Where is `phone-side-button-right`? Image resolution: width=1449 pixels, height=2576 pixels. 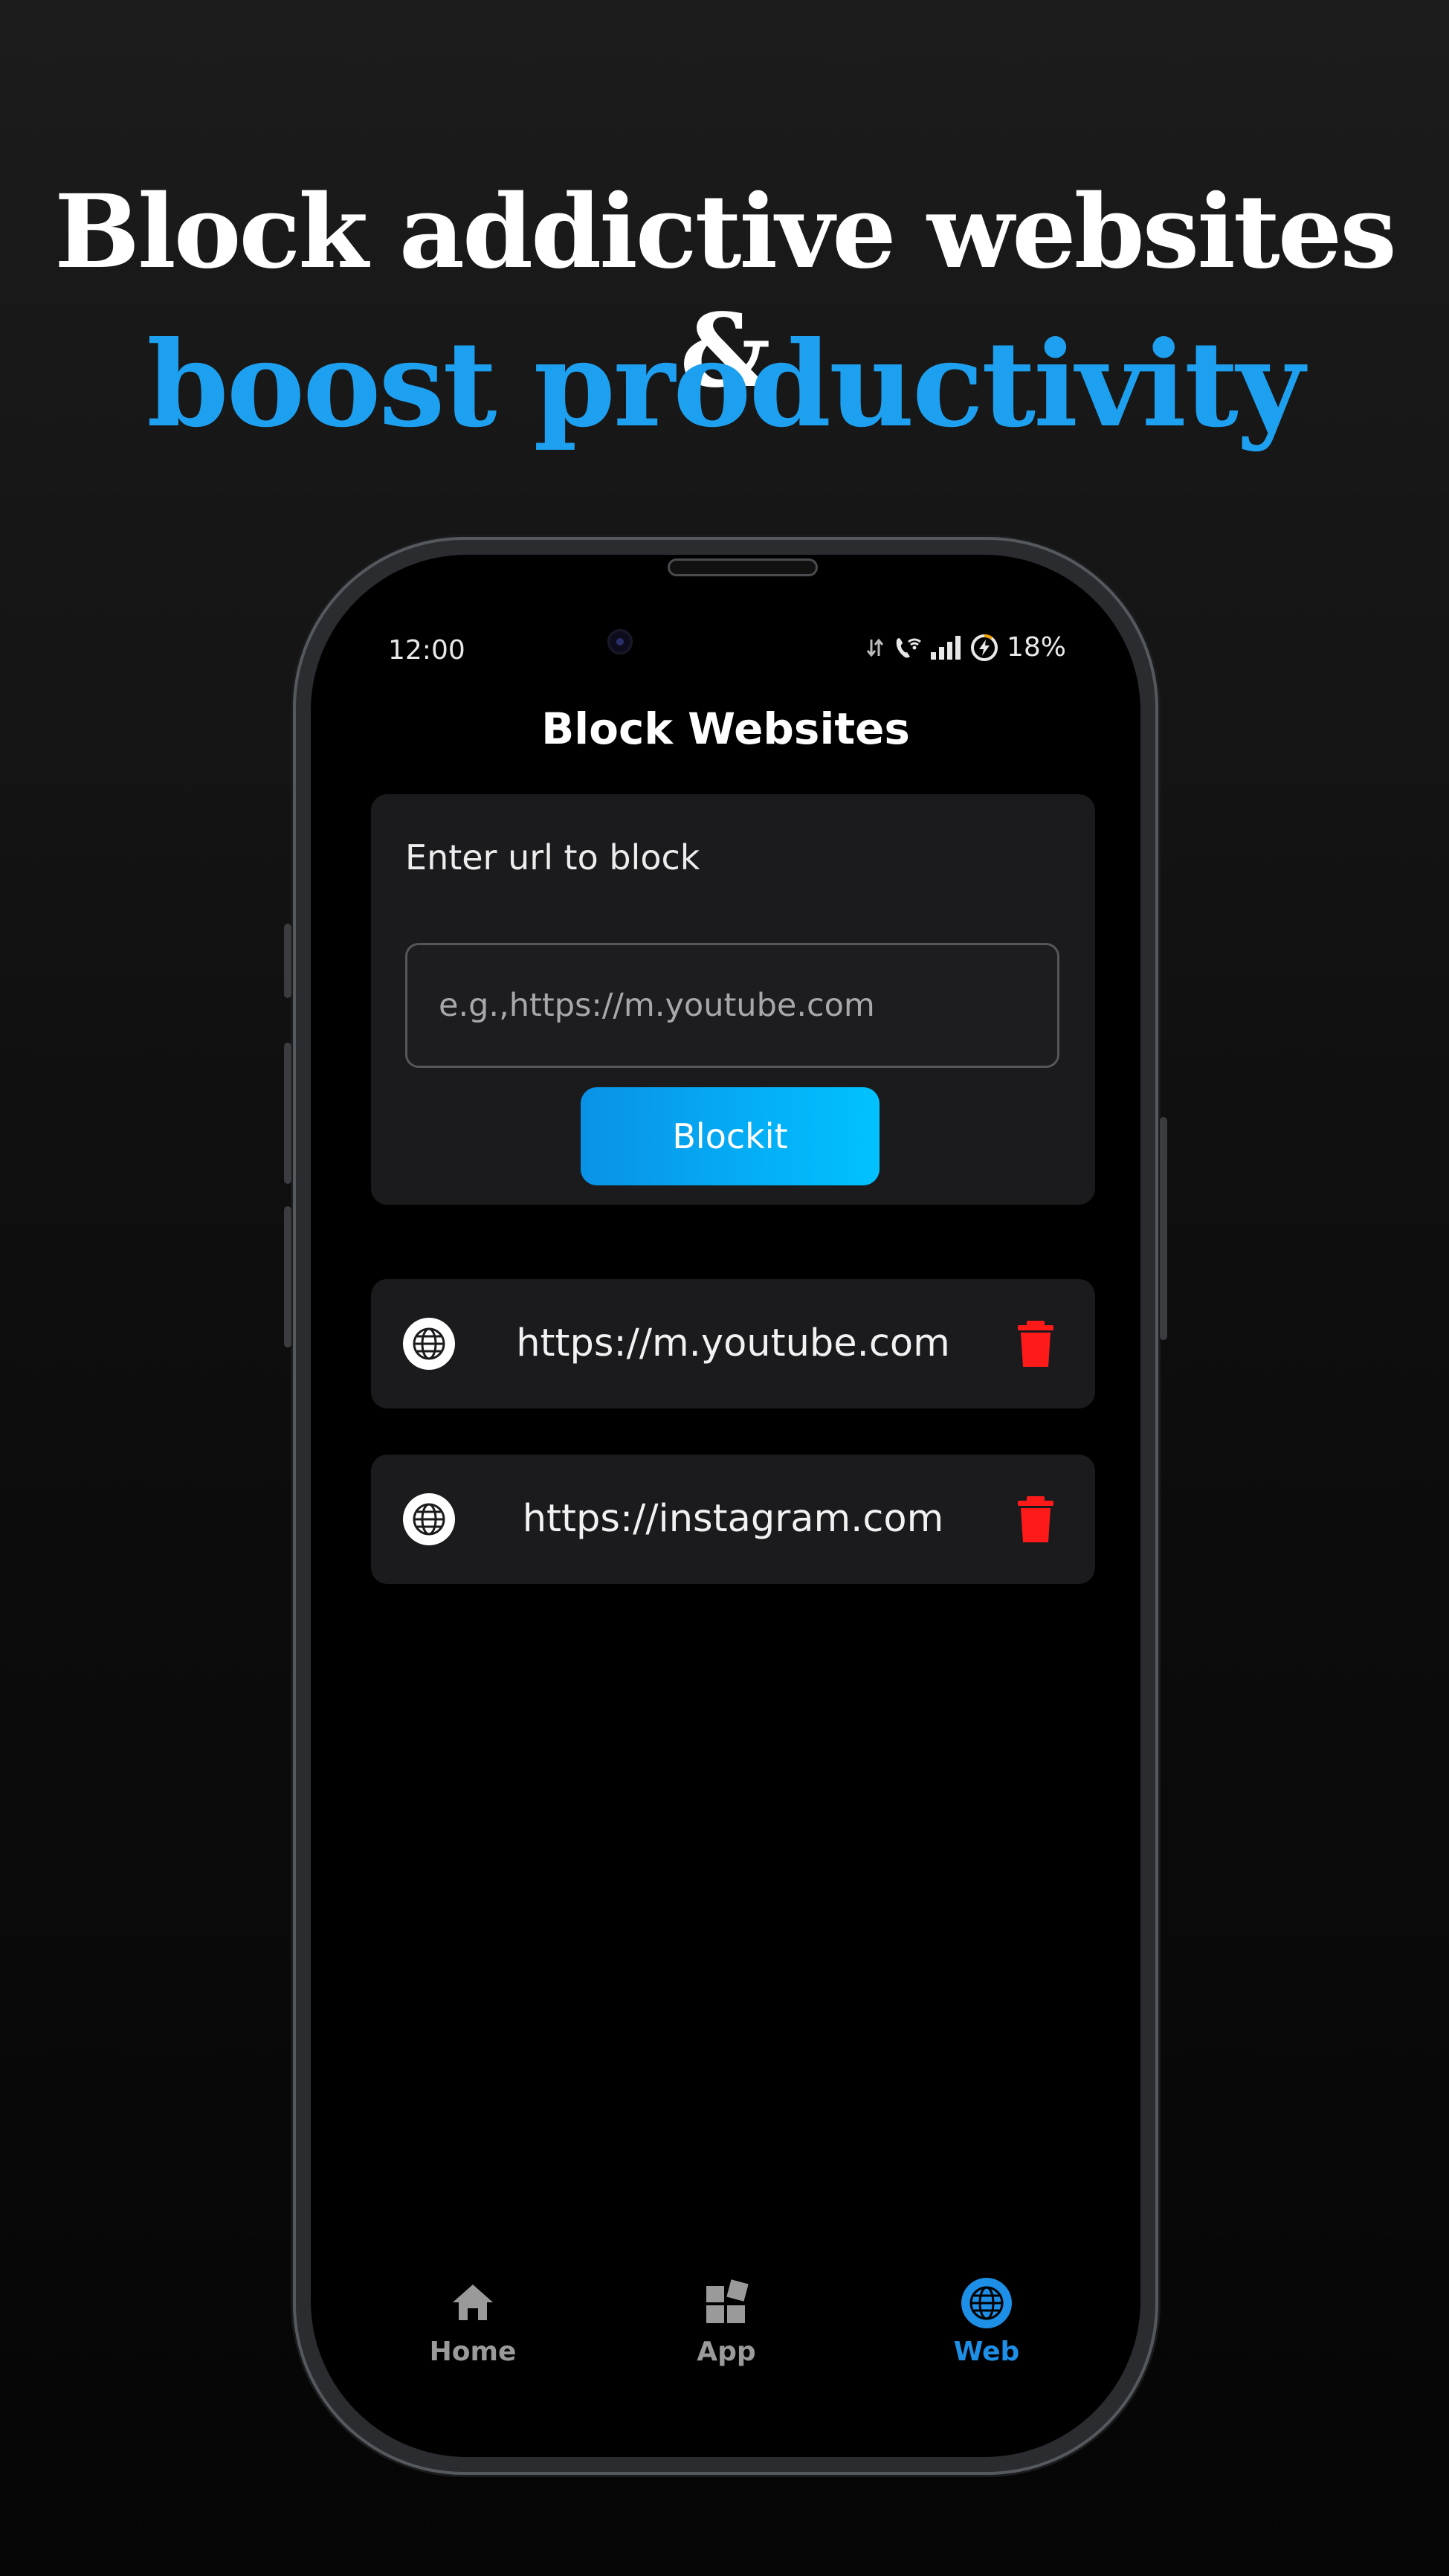
phone-side-button-right is located at coordinates (1163, 1228).